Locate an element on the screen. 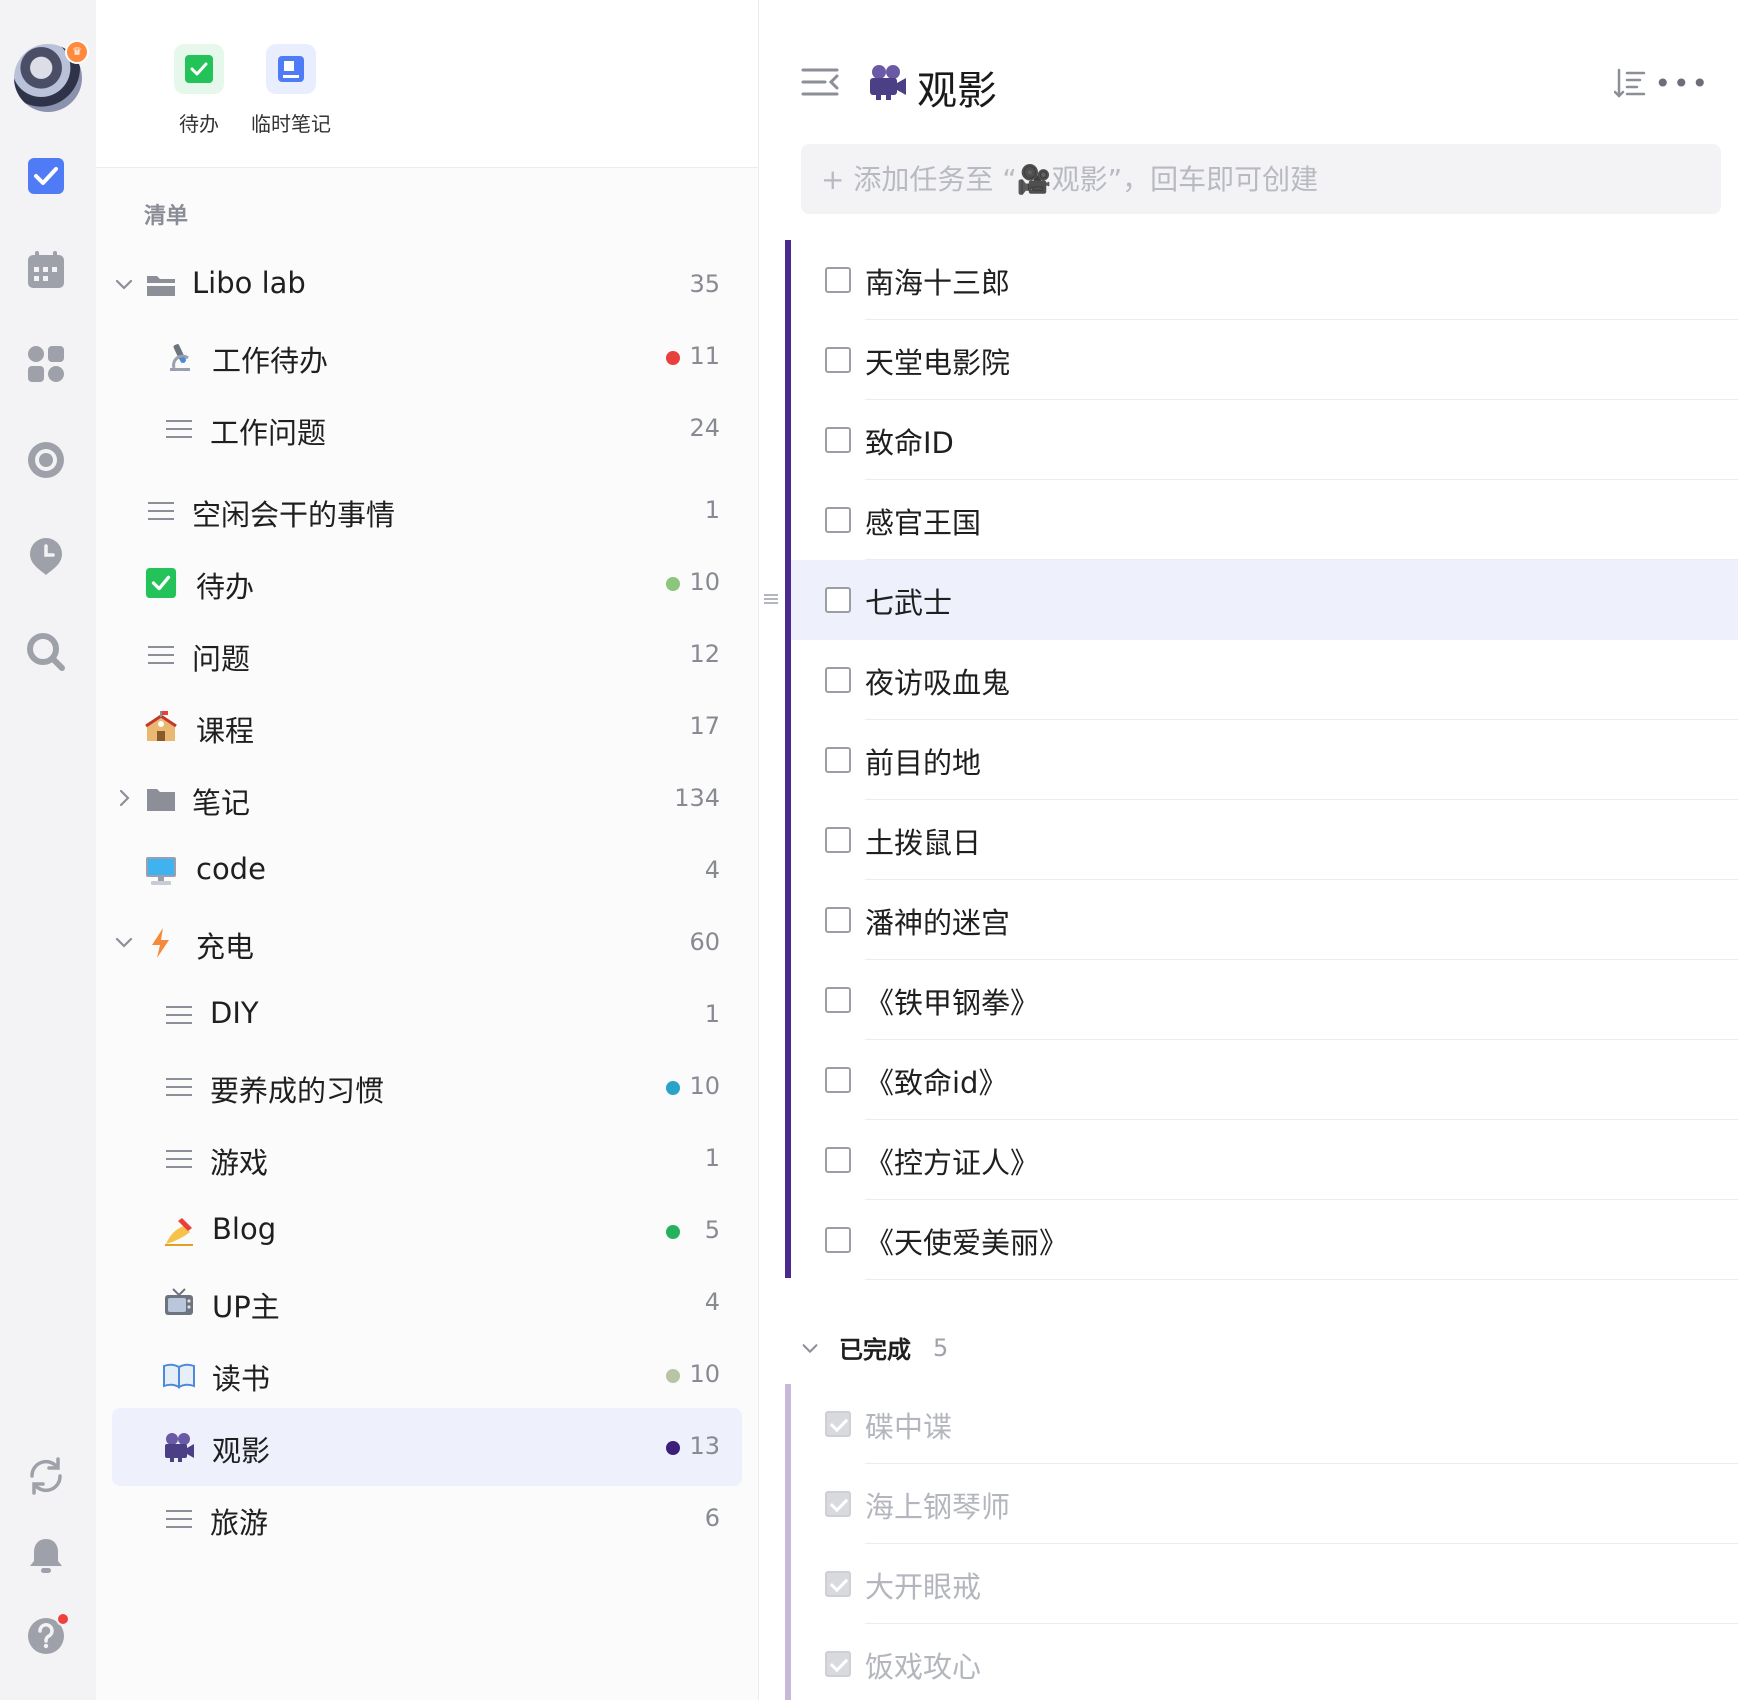 This screenshot has width=1738, height=1704. completed-section-toggle: 已完成 5 is located at coordinates (873, 1347).